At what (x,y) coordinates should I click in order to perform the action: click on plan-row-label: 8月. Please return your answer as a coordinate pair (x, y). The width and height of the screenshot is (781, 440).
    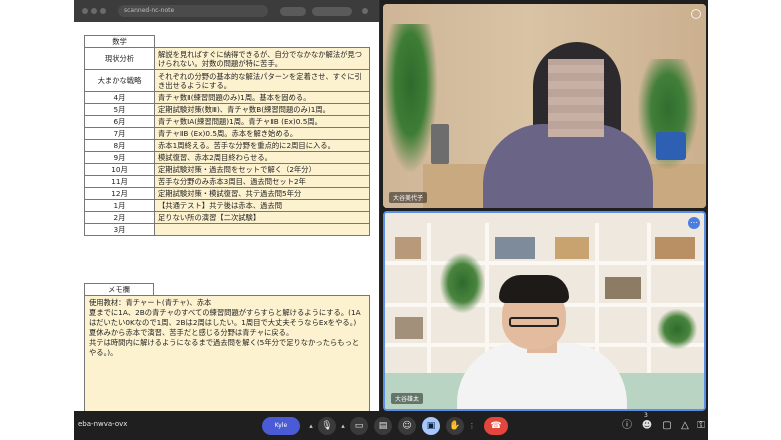
    Looking at the image, I should click on (119, 145).